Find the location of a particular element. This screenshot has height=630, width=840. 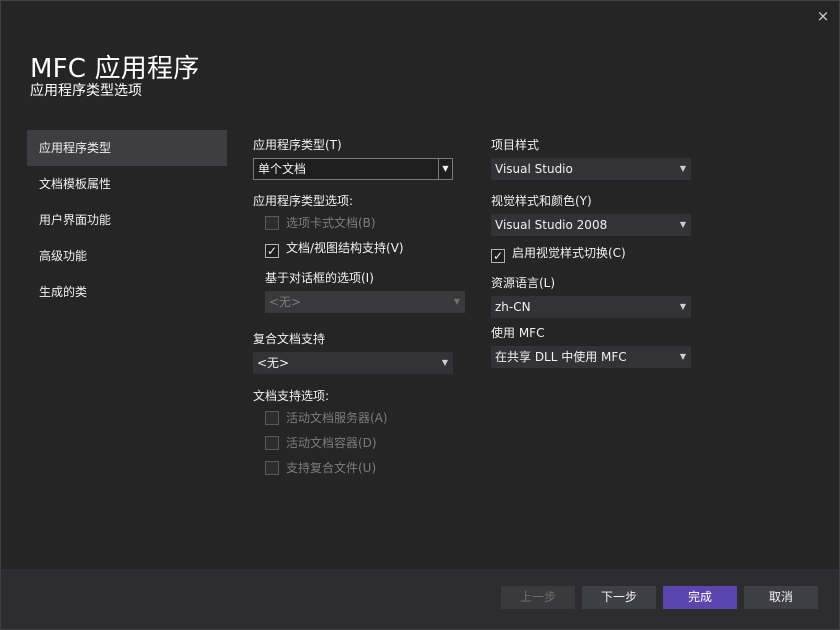

finish-button: 完成 is located at coordinates (700, 597).